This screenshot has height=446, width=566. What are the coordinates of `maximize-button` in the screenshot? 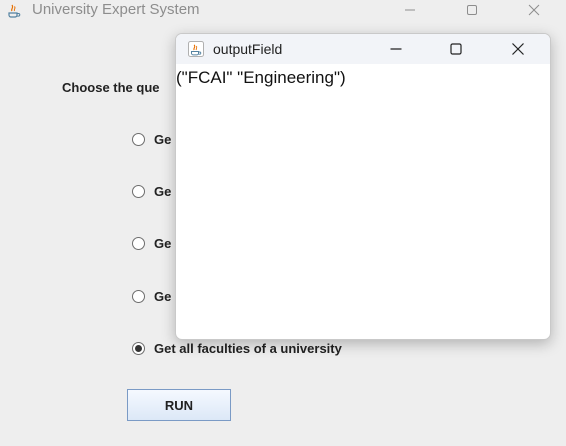 It's located at (472, 10).